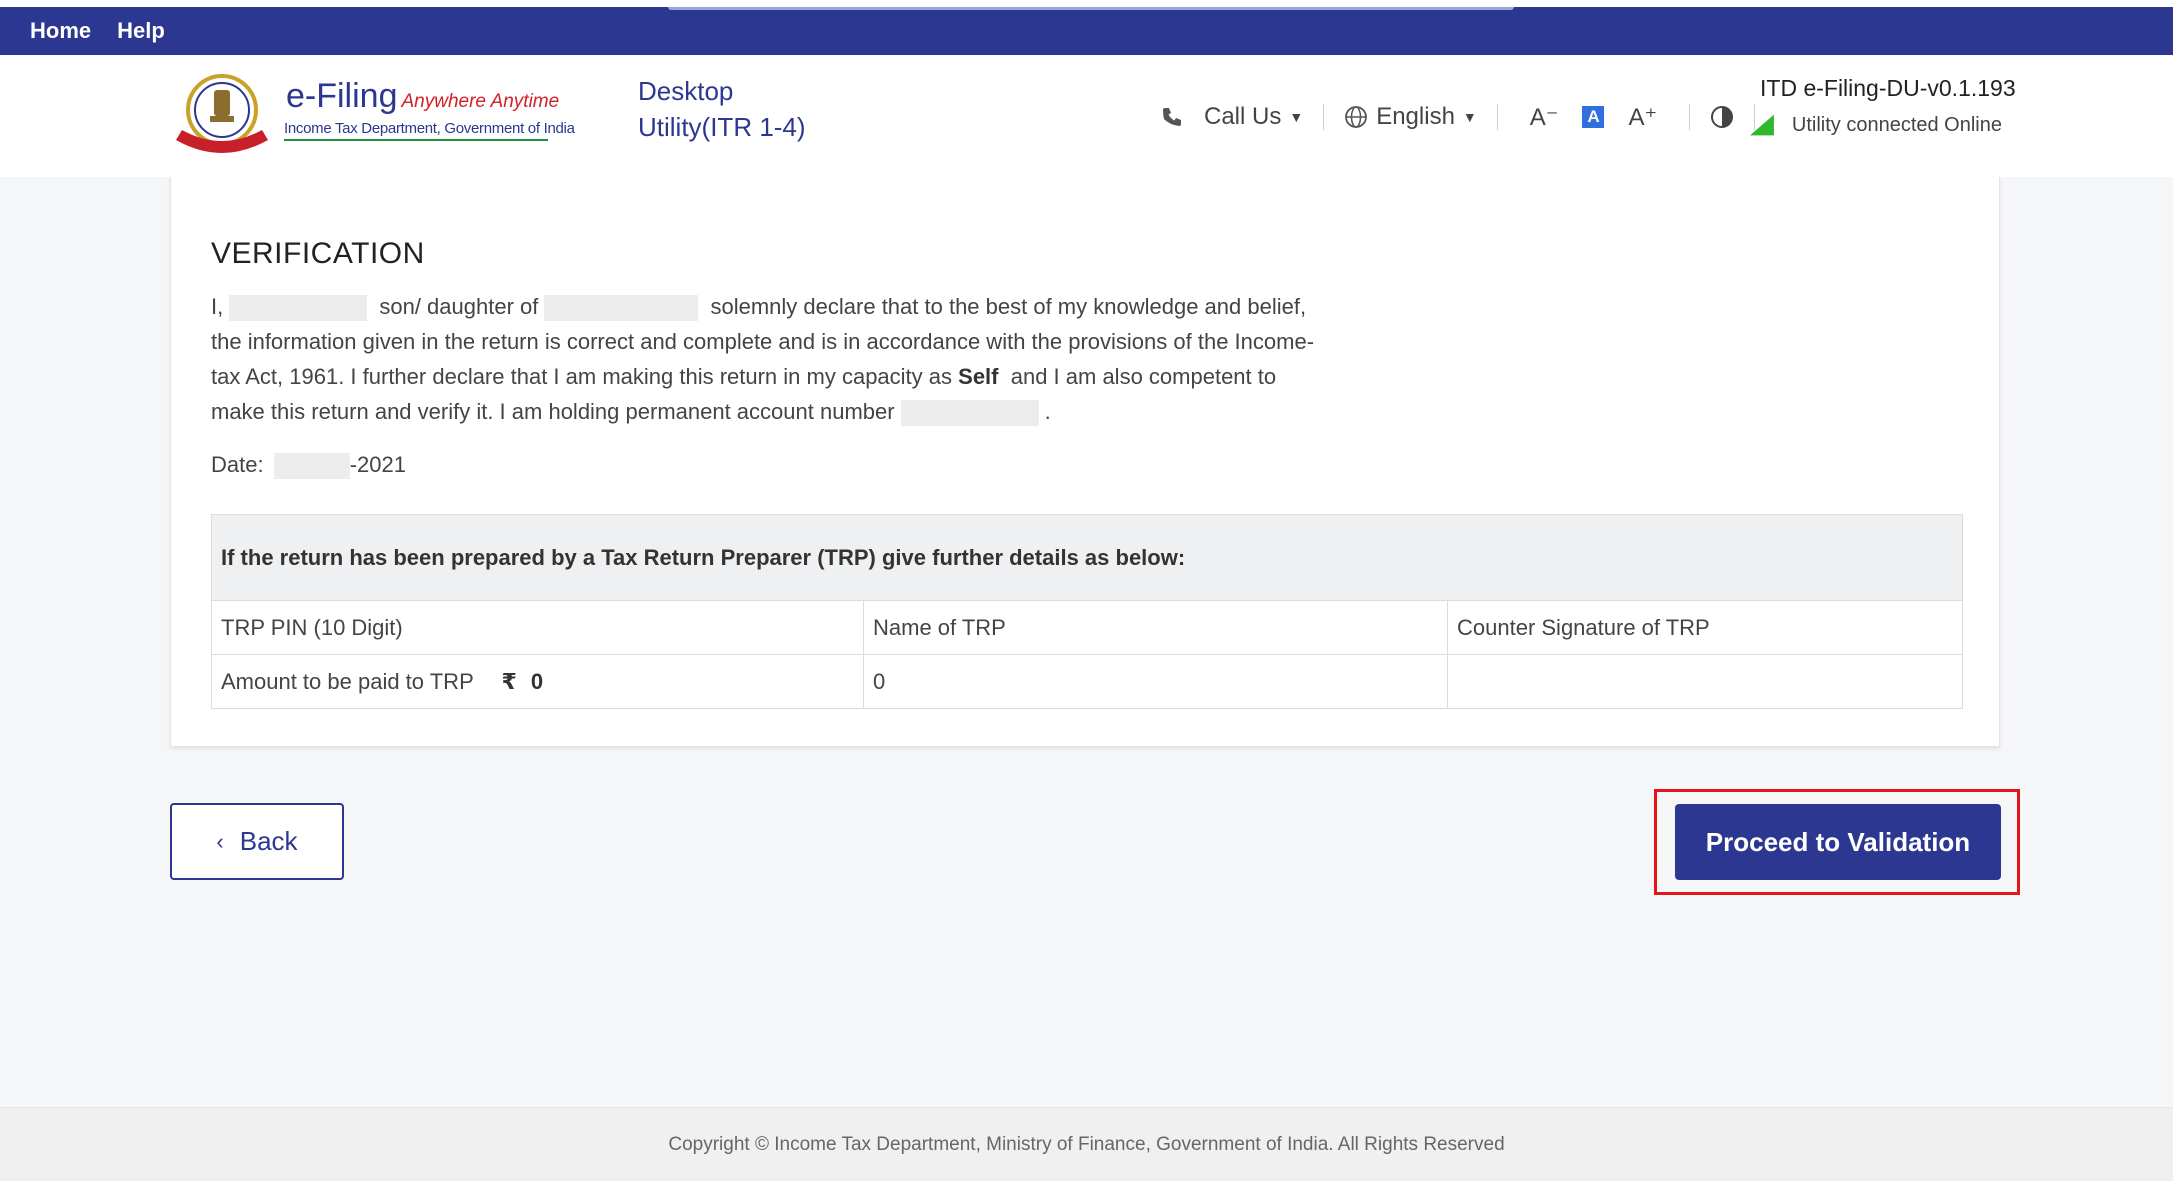 This screenshot has width=2173, height=1181. Describe the element at coordinates (722, 127) in the screenshot. I see `app-title-line2: Utility(ITR 1-4)` at that location.